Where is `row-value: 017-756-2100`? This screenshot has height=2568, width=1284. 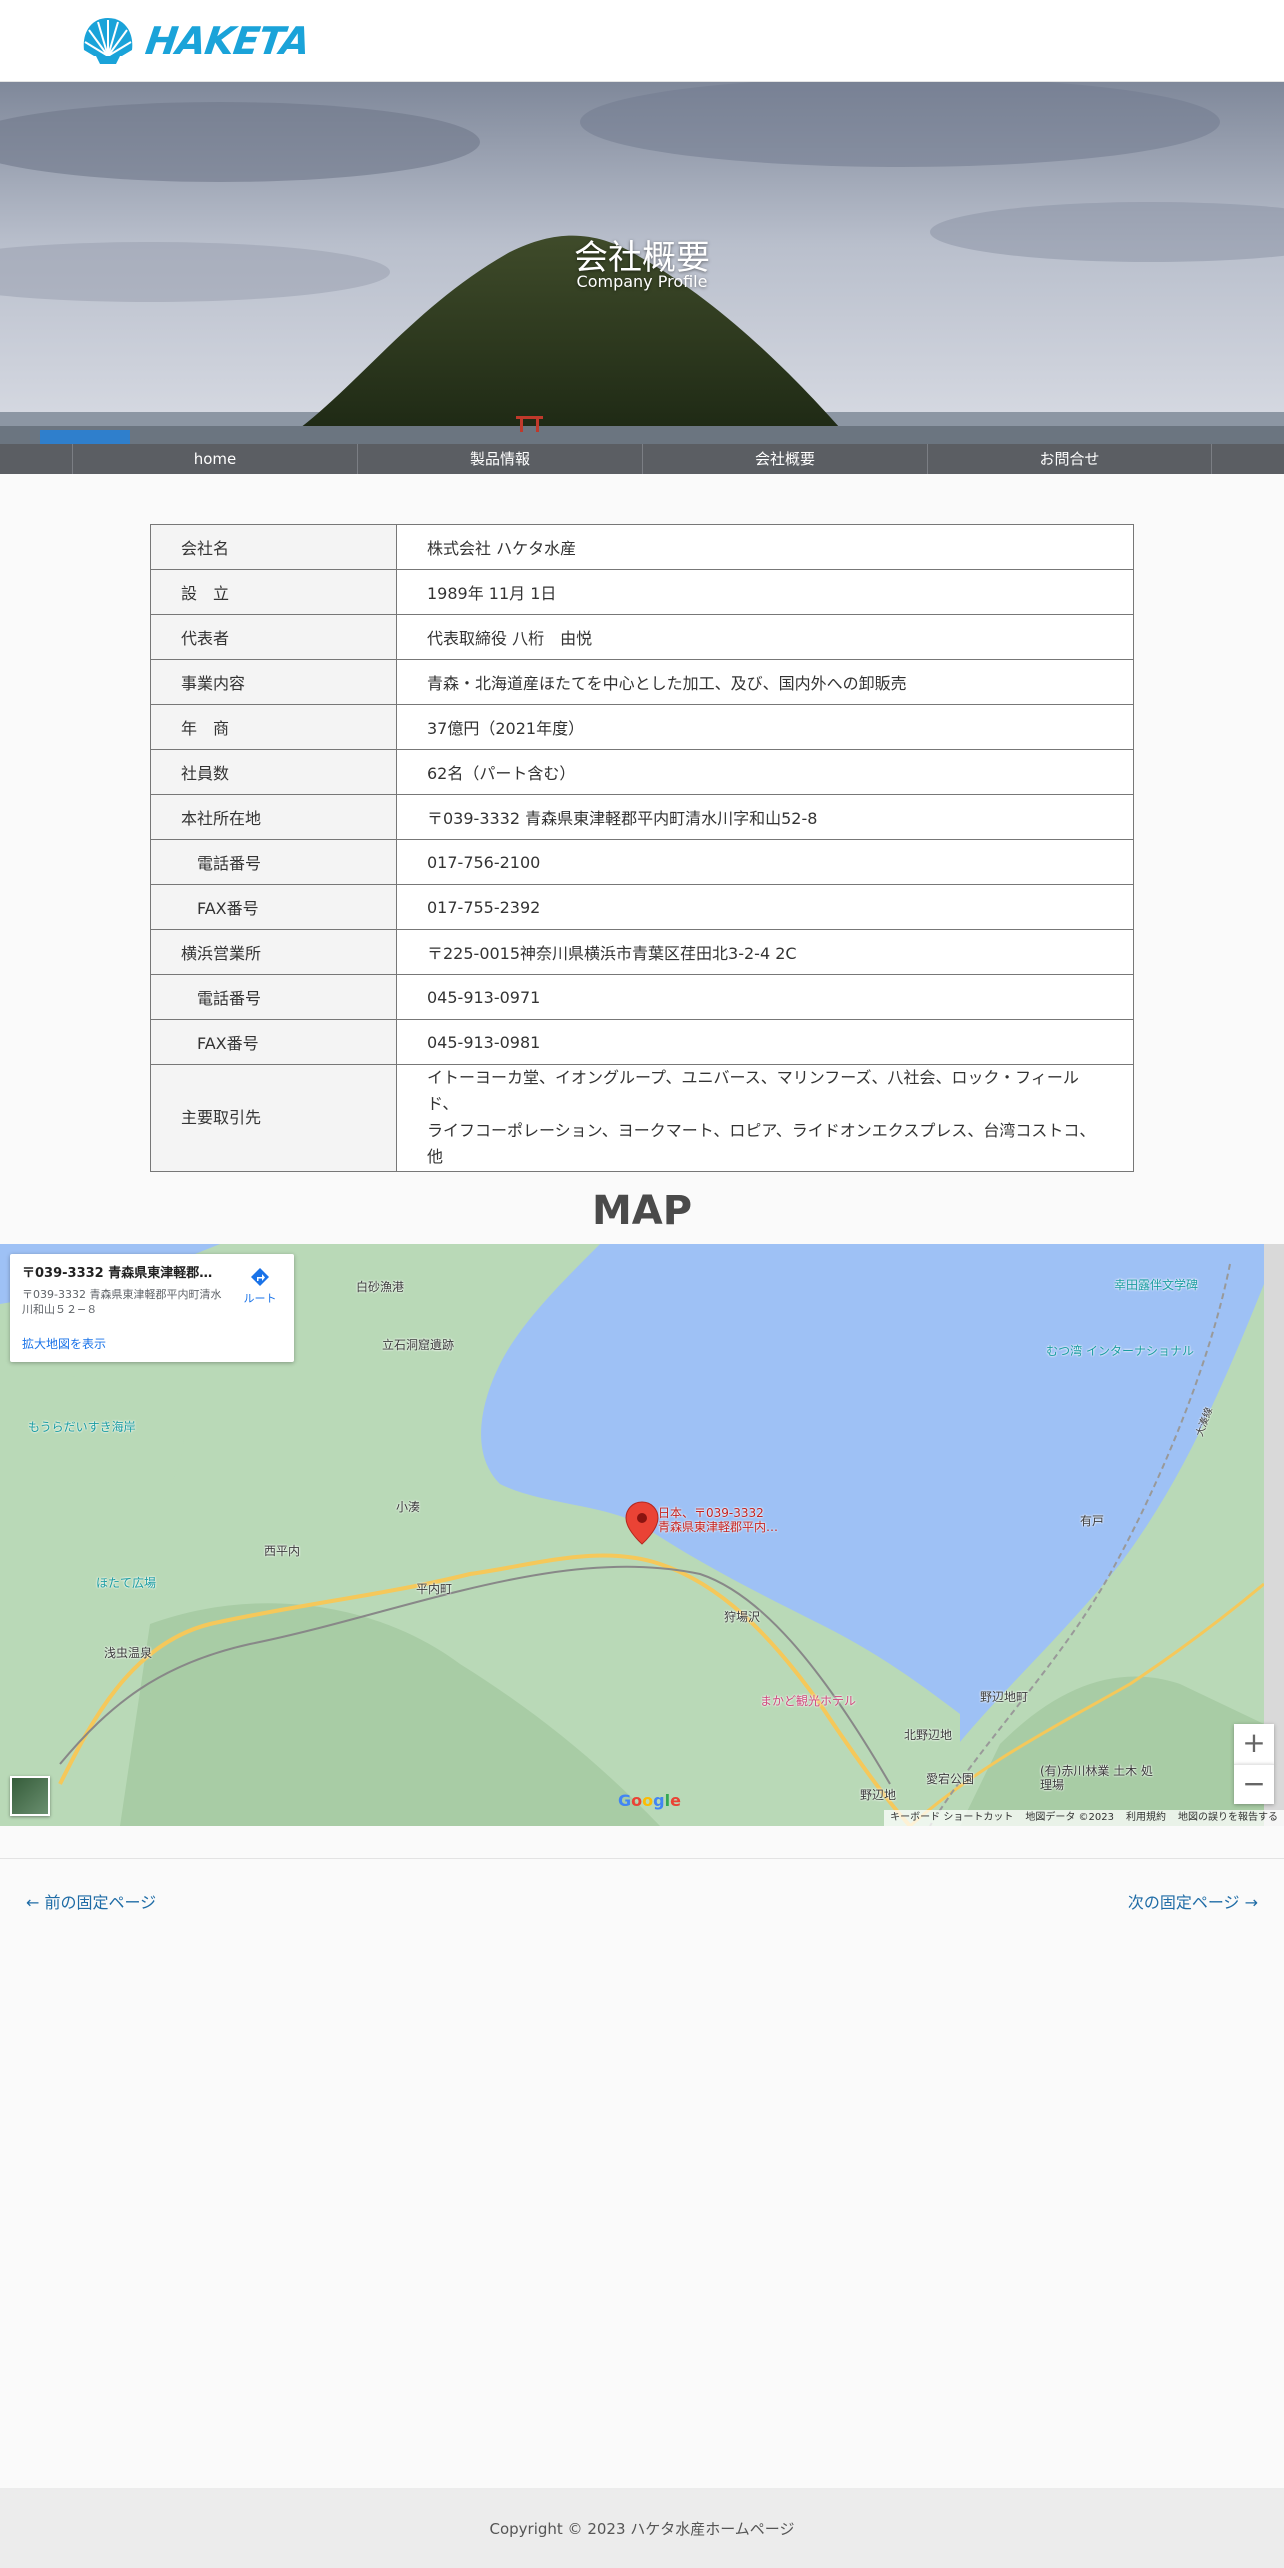
row-value: 017-756-2100 is located at coordinates (765, 862).